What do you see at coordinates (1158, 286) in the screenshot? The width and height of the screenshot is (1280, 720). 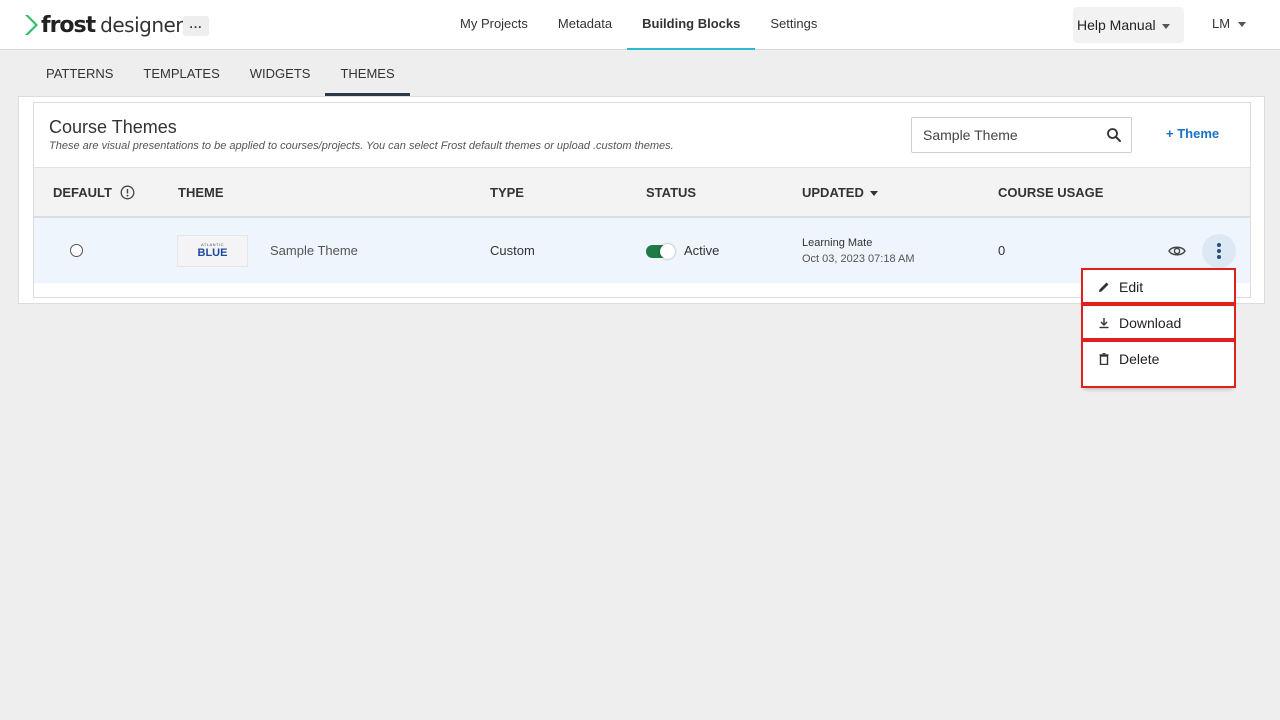 I see `menu-item-edit: Edit` at bounding box center [1158, 286].